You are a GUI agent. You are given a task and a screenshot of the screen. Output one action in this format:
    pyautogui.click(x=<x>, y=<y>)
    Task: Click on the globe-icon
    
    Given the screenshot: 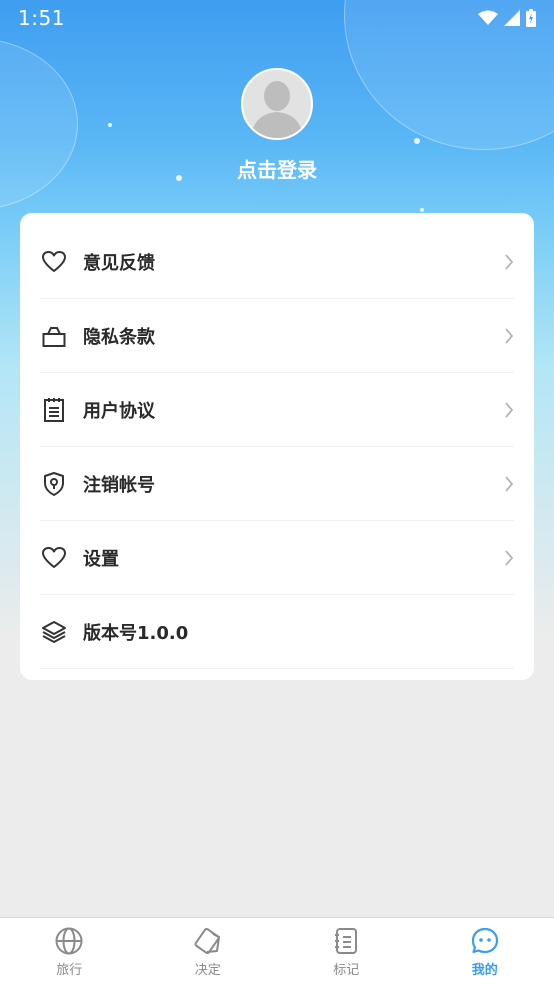 What is the action you would take?
    pyautogui.click(x=69, y=941)
    